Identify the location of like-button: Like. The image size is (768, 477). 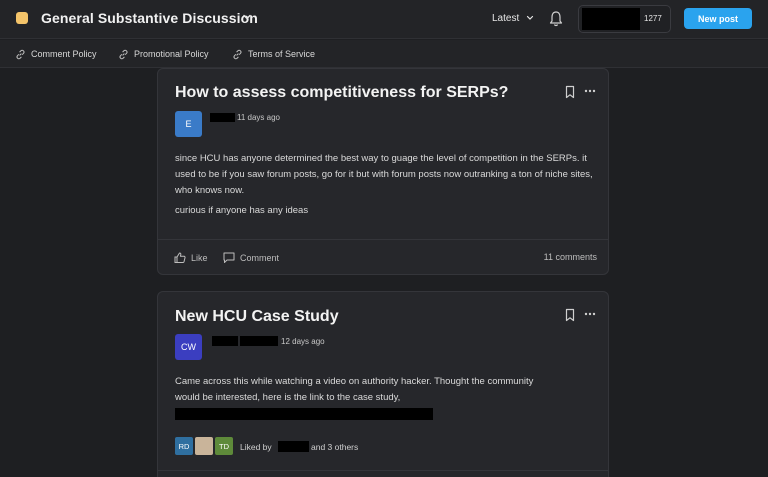
(191, 257).